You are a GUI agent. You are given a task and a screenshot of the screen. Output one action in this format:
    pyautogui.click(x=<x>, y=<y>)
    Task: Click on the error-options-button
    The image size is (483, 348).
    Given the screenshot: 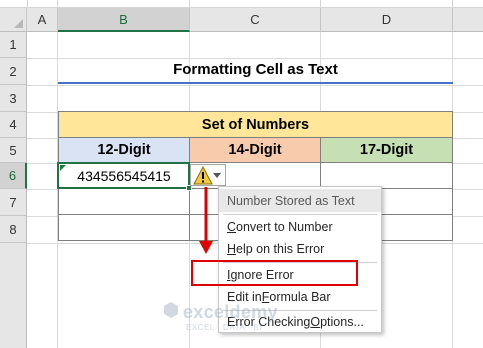 What is the action you would take?
    pyautogui.click(x=208, y=175)
    